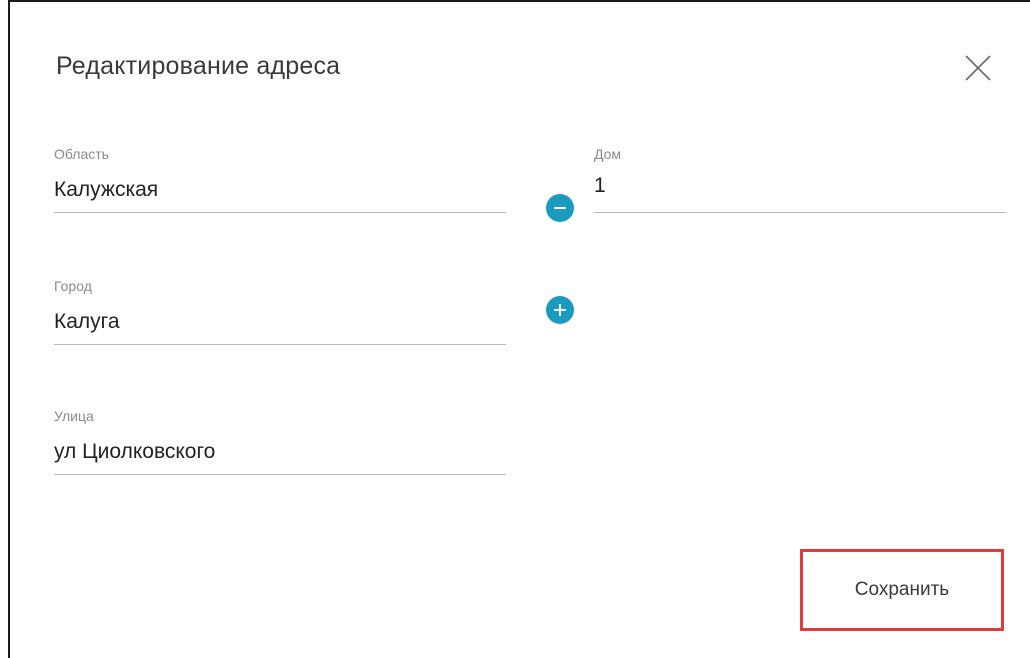 The height and width of the screenshot is (658, 1030). I want to click on house-field: Дом, so click(800, 179).